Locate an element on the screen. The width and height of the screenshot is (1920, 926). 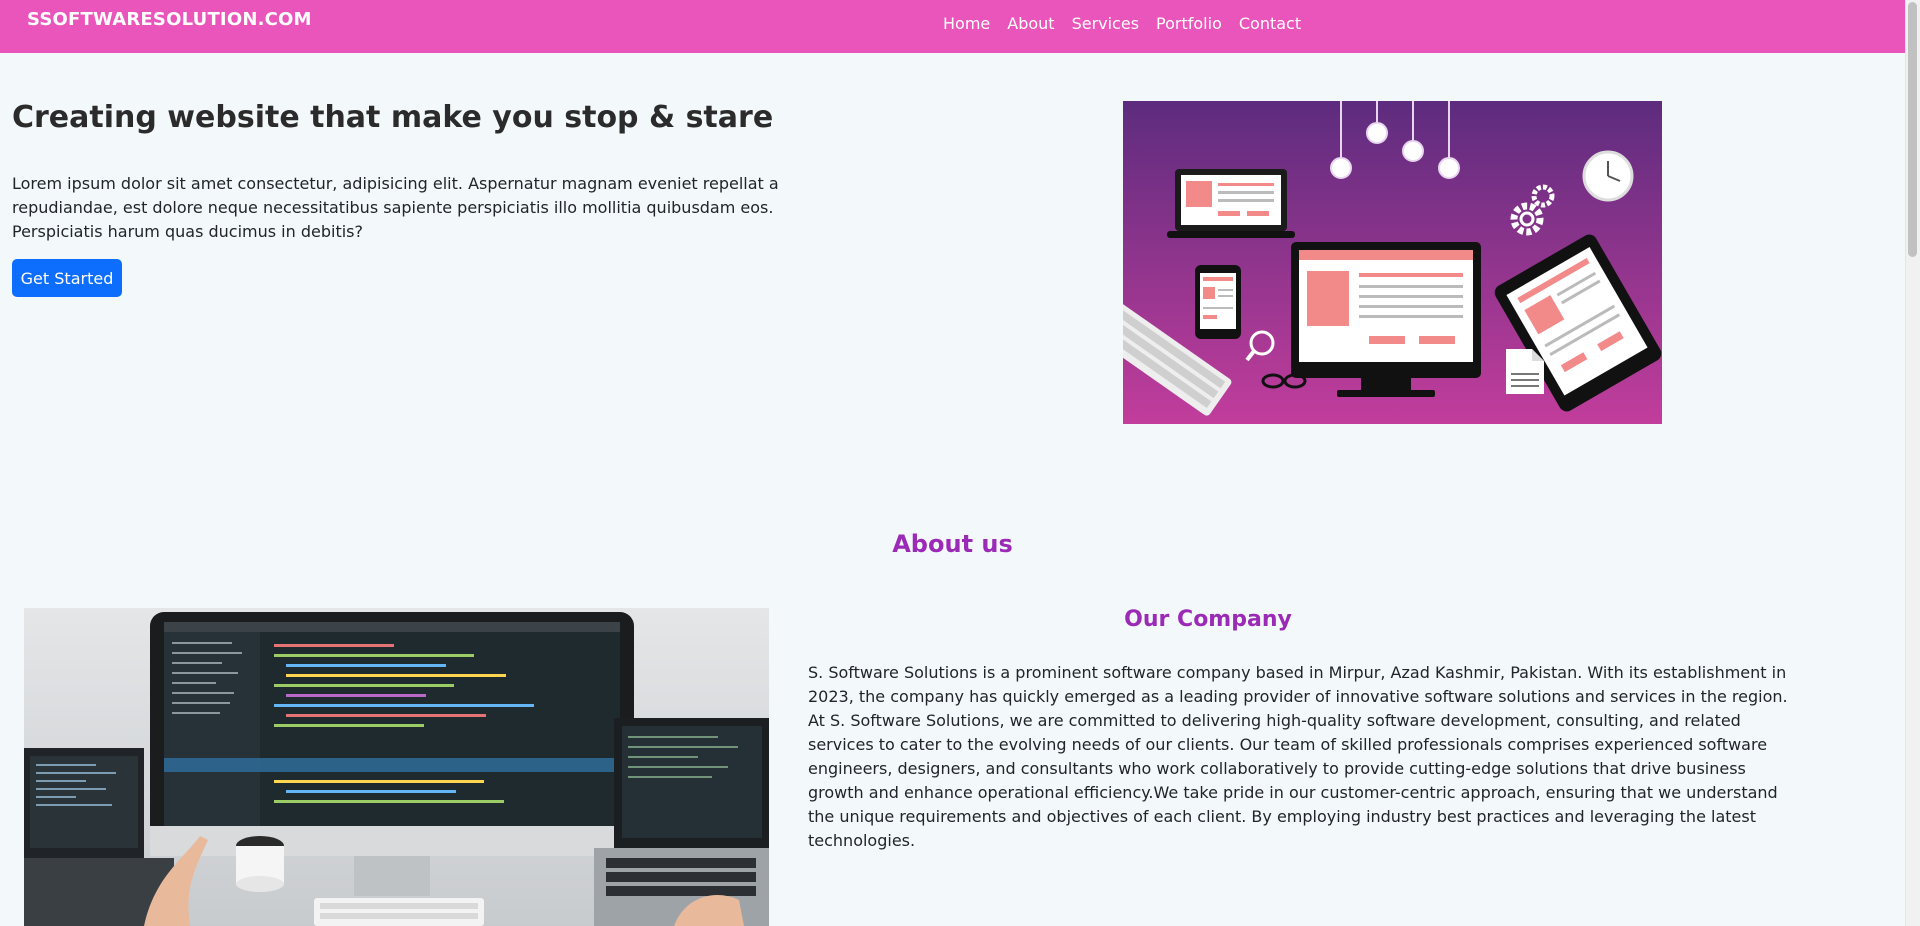
devices-illustration is located at coordinates (1392, 262).